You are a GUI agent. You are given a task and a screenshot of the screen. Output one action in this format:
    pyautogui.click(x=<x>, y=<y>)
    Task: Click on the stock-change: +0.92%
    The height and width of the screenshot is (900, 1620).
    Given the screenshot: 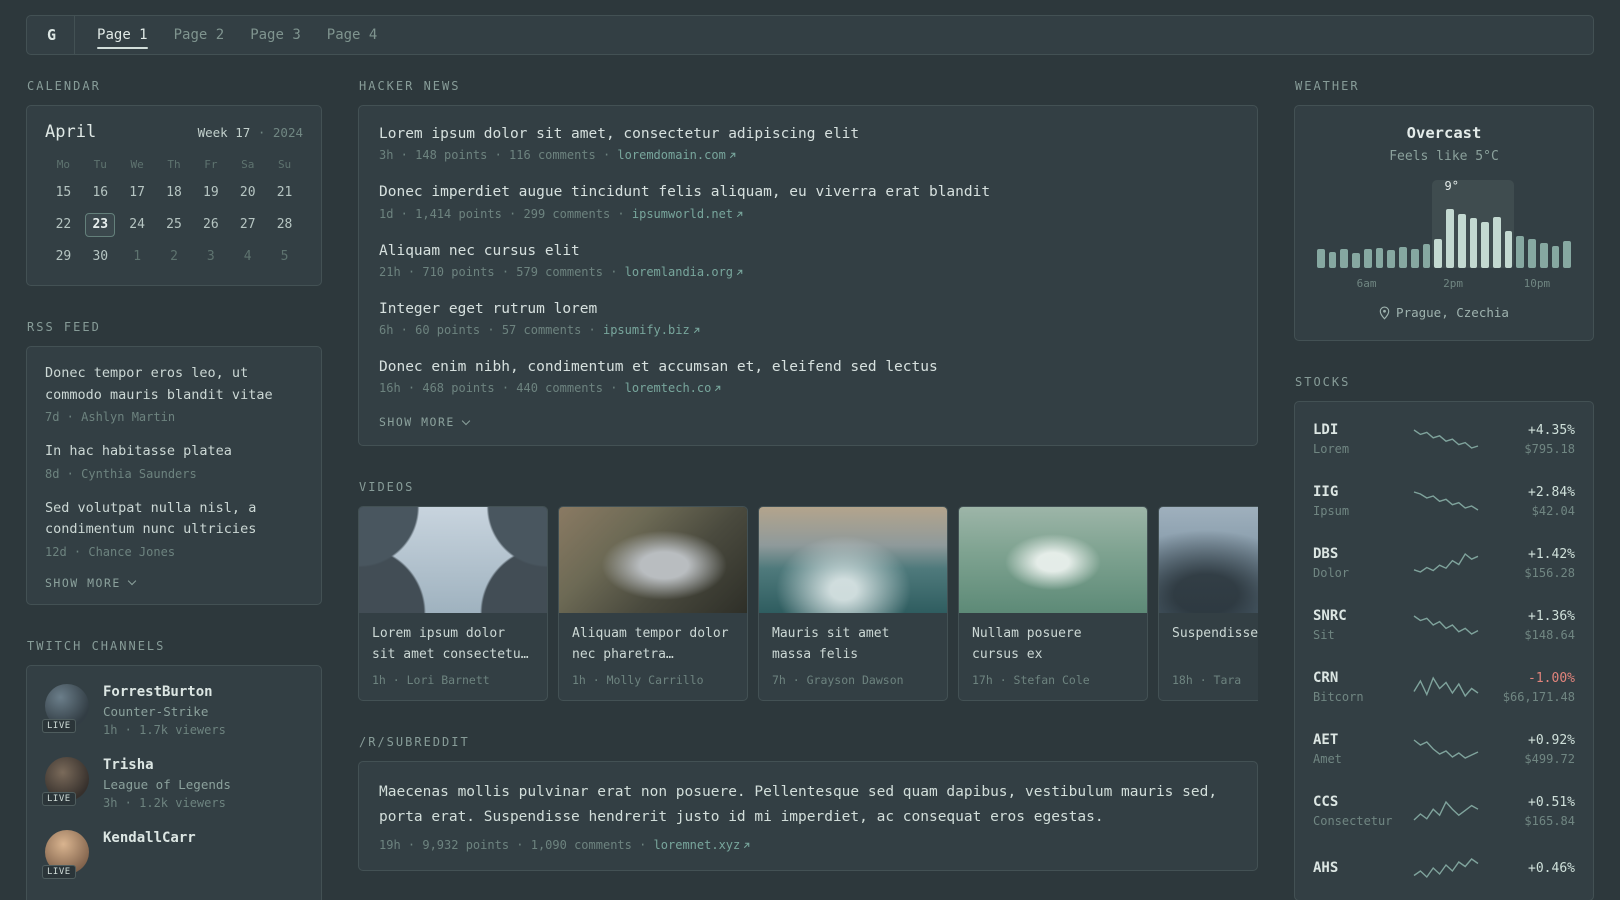 What is the action you would take?
    pyautogui.click(x=1551, y=740)
    